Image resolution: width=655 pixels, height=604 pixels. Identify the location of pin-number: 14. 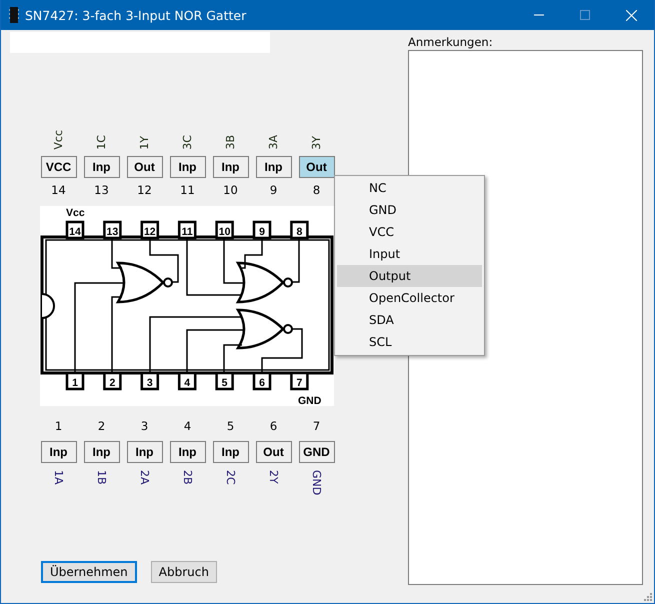
(58, 191).